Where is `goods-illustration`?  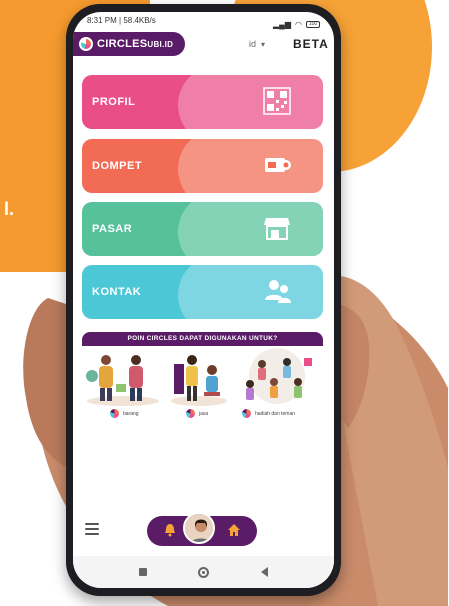 goods-illustration is located at coordinates (122, 380).